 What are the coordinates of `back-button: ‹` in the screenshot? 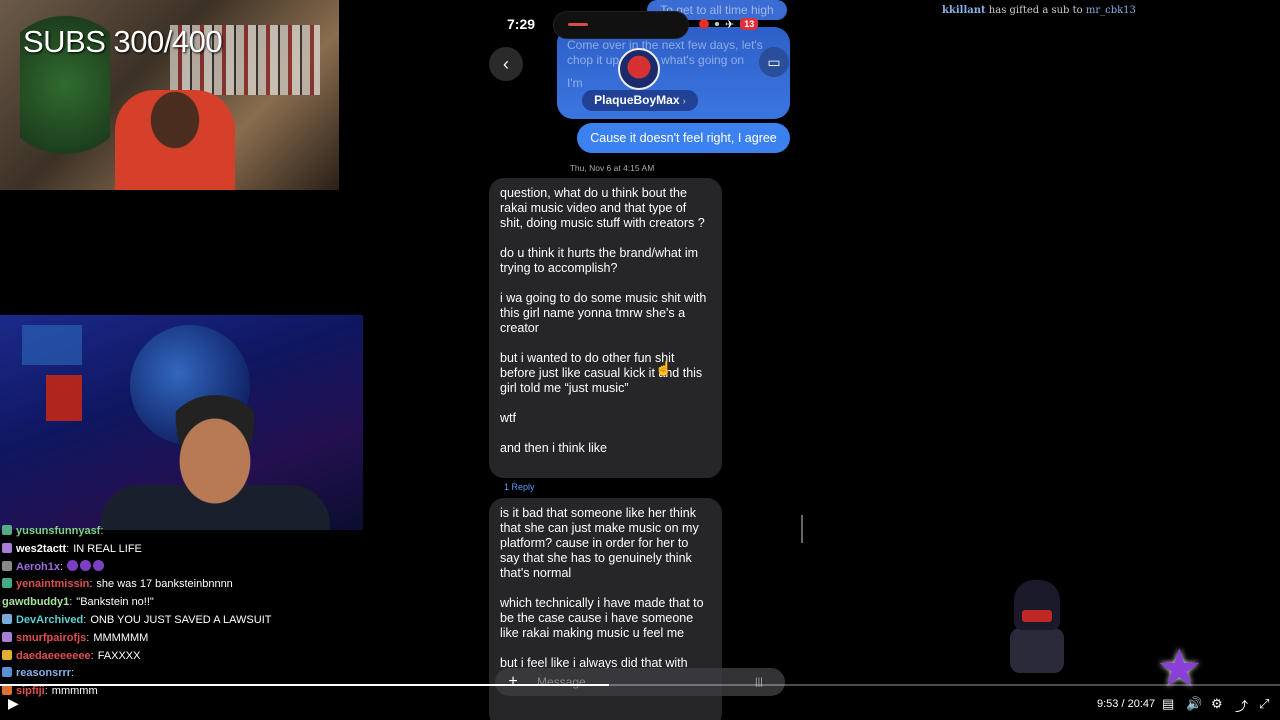 It's located at (506, 64).